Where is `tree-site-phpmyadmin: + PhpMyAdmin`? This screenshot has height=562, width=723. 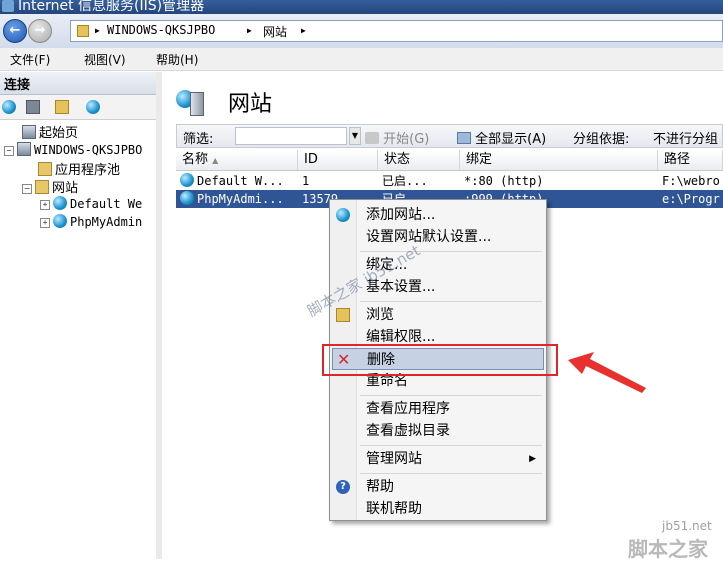
tree-site-phpmyadmin: + PhpMyAdmin is located at coordinates (91, 221).